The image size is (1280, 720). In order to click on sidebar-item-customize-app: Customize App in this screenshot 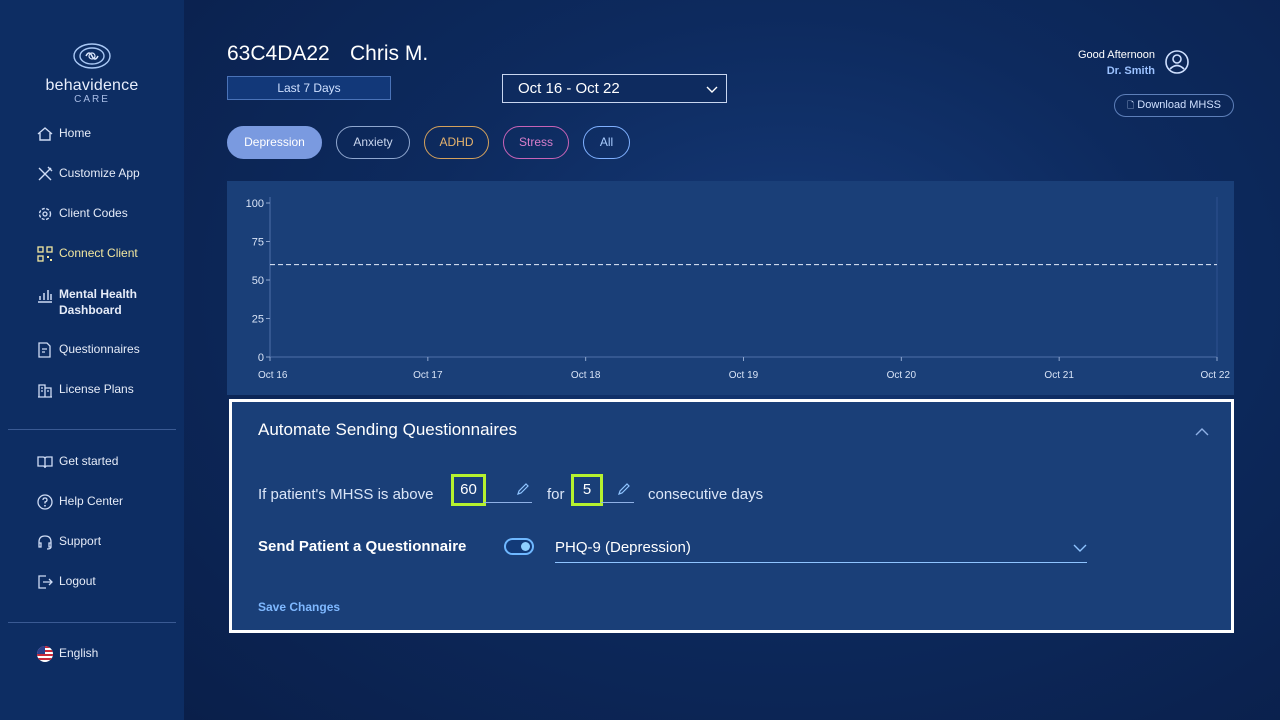, I will do `click(88, 174)`.